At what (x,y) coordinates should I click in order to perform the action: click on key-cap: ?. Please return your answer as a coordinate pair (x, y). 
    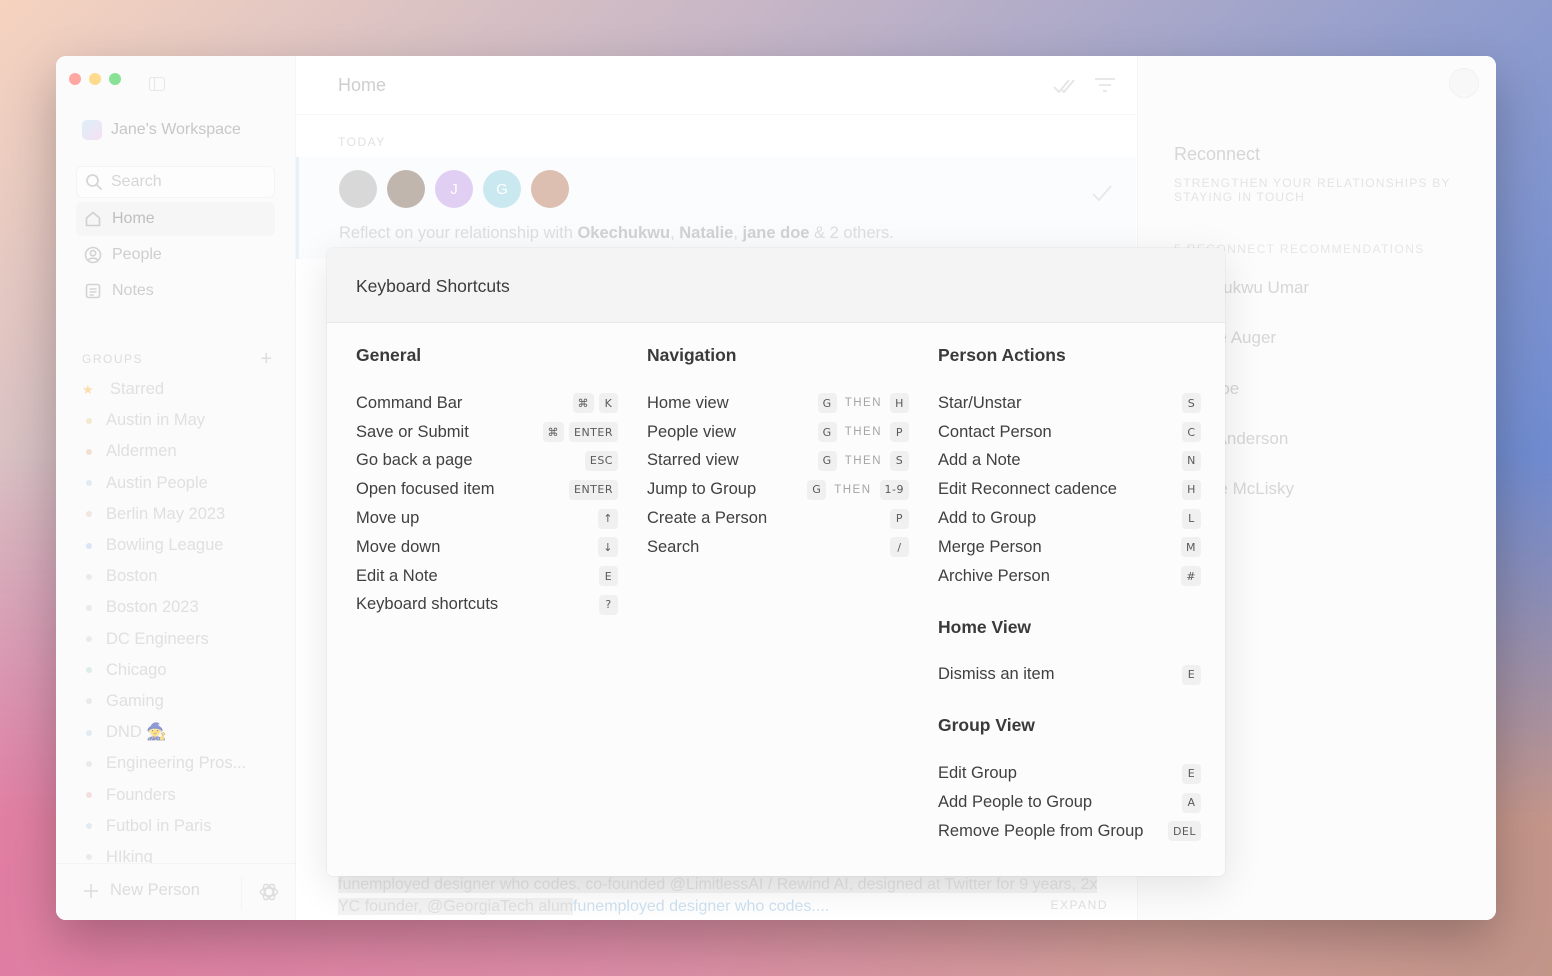
    Looking at the image, I should click on (608, 604).